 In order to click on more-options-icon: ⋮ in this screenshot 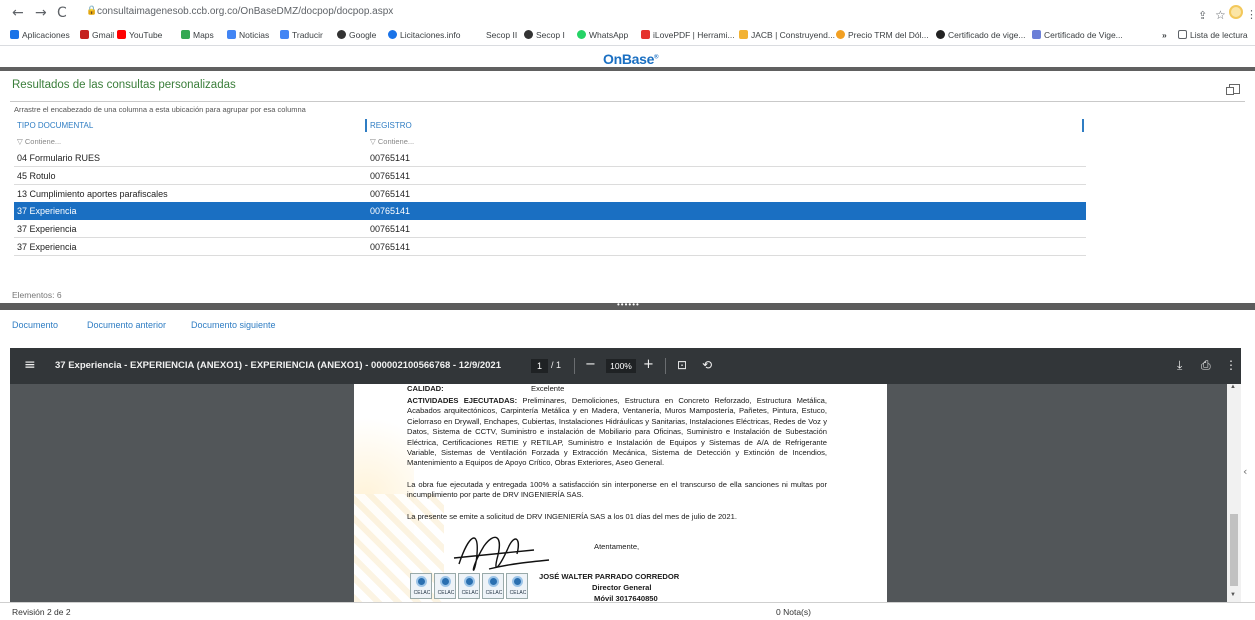, I will do `click(1231, 365)`.